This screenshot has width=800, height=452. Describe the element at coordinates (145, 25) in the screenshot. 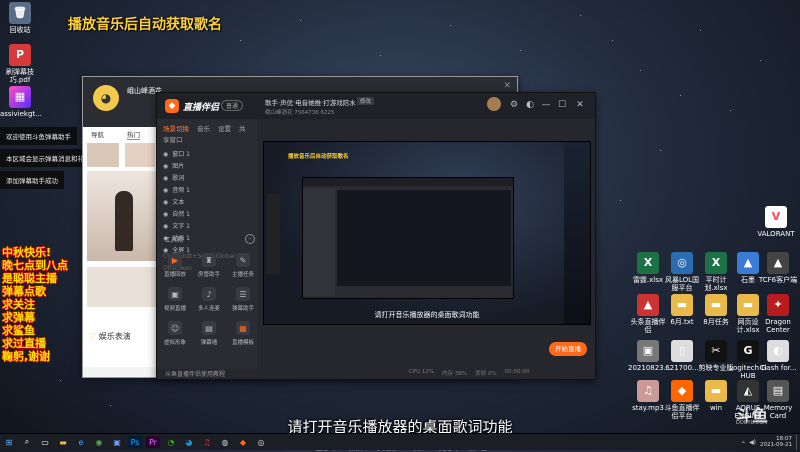

I see `headline-text: 播放音乐后自动获取歌名` at that location.